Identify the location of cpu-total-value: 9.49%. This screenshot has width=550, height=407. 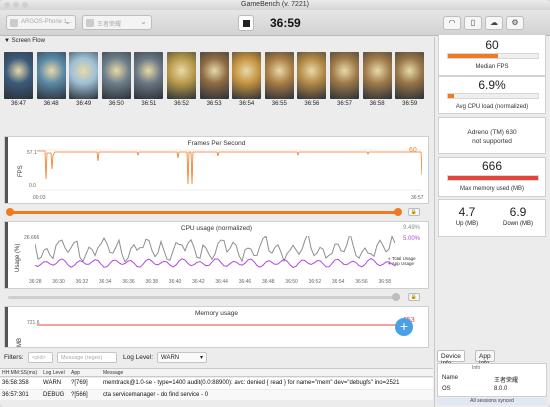
(412, 228).